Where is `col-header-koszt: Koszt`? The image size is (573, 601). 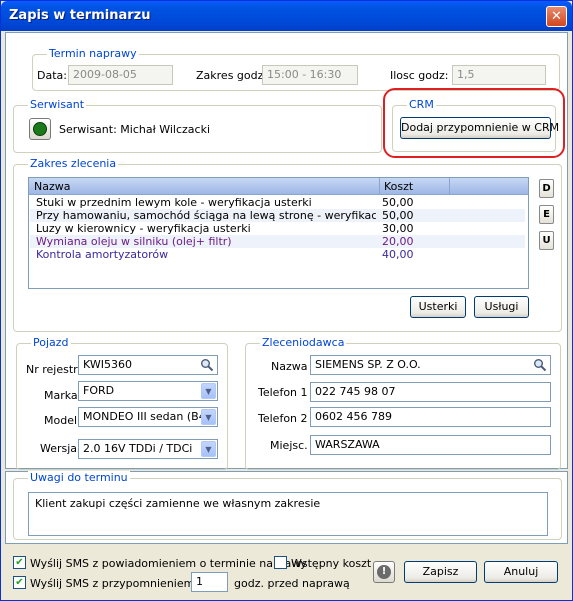
col-header-koszt: Koszt is located at coordinates (398, 186).